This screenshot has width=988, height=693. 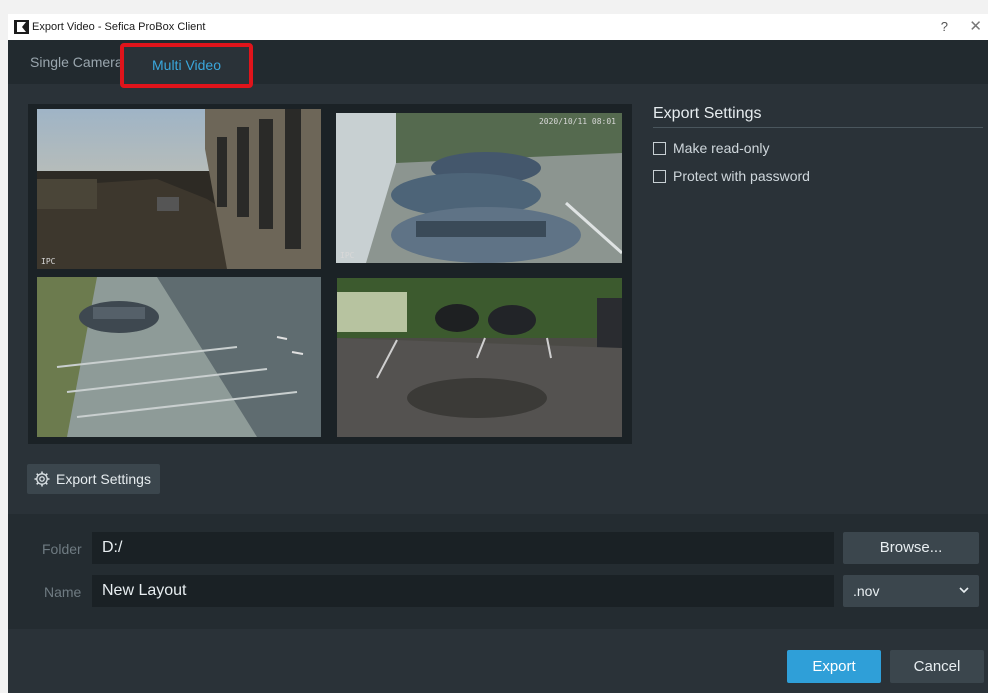 What do you see at coordinates (103, 479) in the screenshot?
I see `export-settings-button-label: Export Settings` at bounding box center [103, 479].